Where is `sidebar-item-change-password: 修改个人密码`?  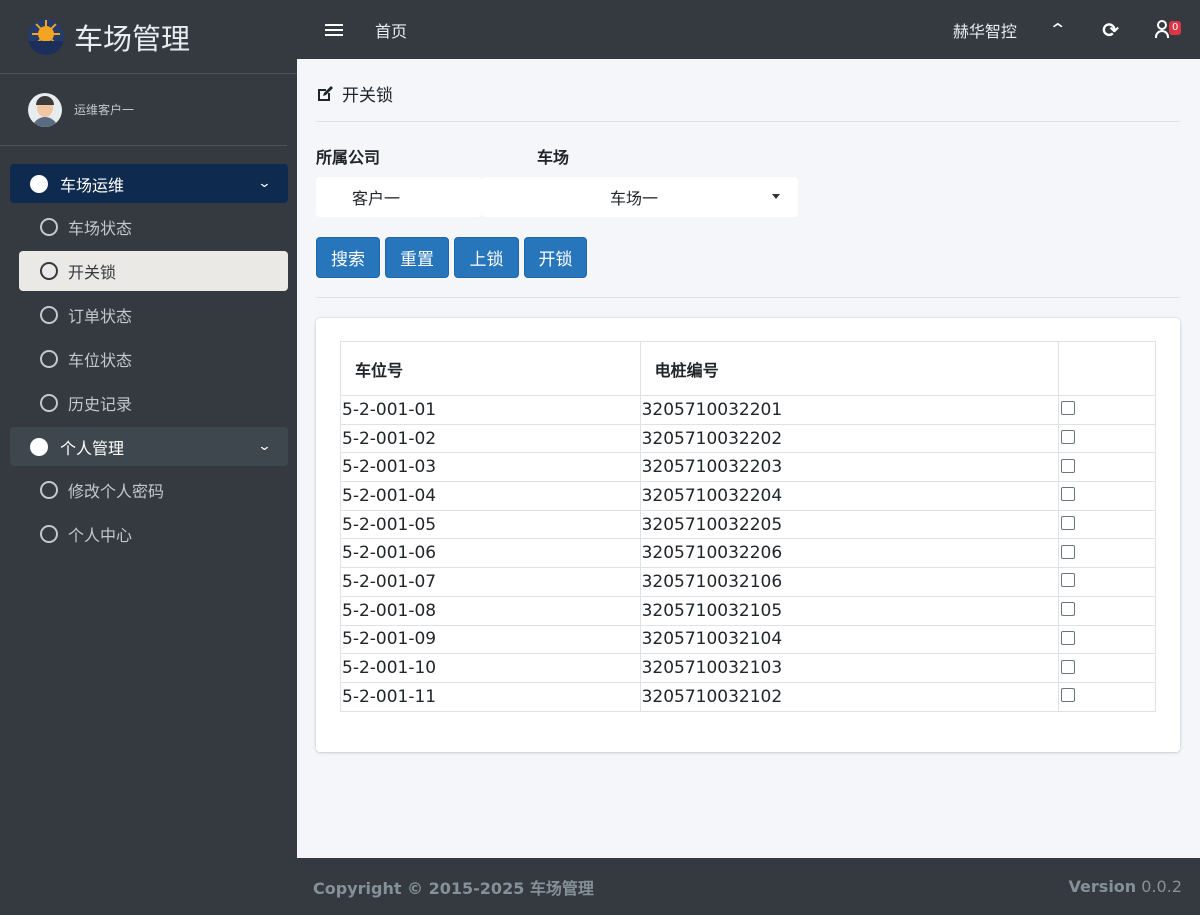
sidebar-item-change-password: 修改个人密码 is located at coordinates (153, 490).